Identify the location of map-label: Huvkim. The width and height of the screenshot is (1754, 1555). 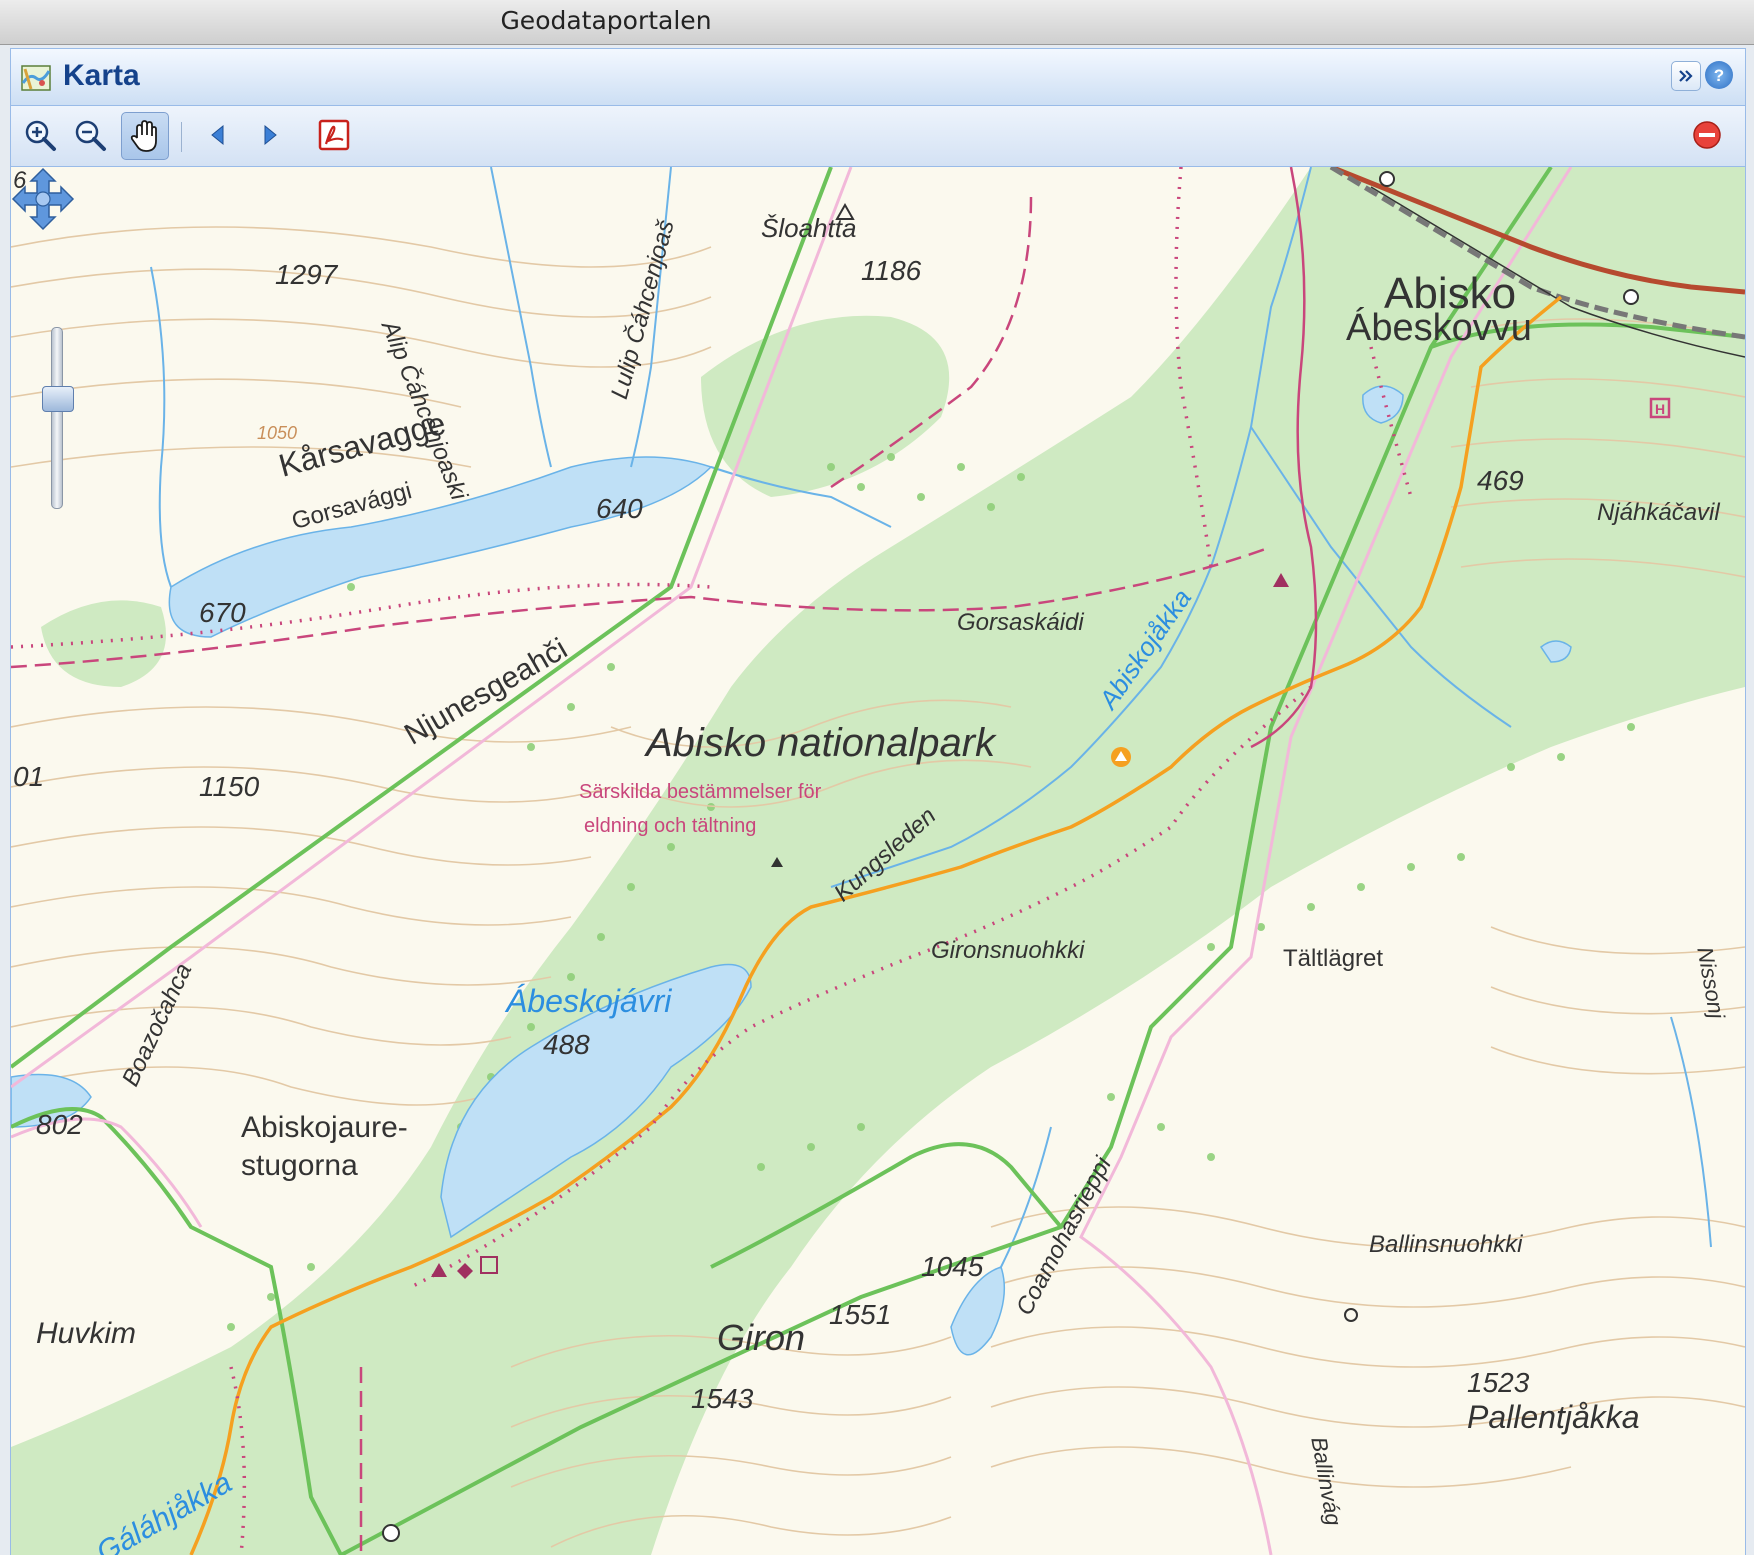
(86, 1333).